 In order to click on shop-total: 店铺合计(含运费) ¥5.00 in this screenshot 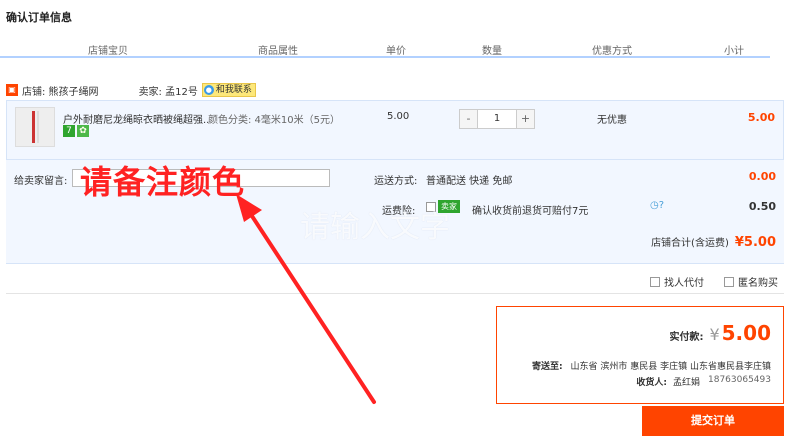, I will do `click(713, 242)`.